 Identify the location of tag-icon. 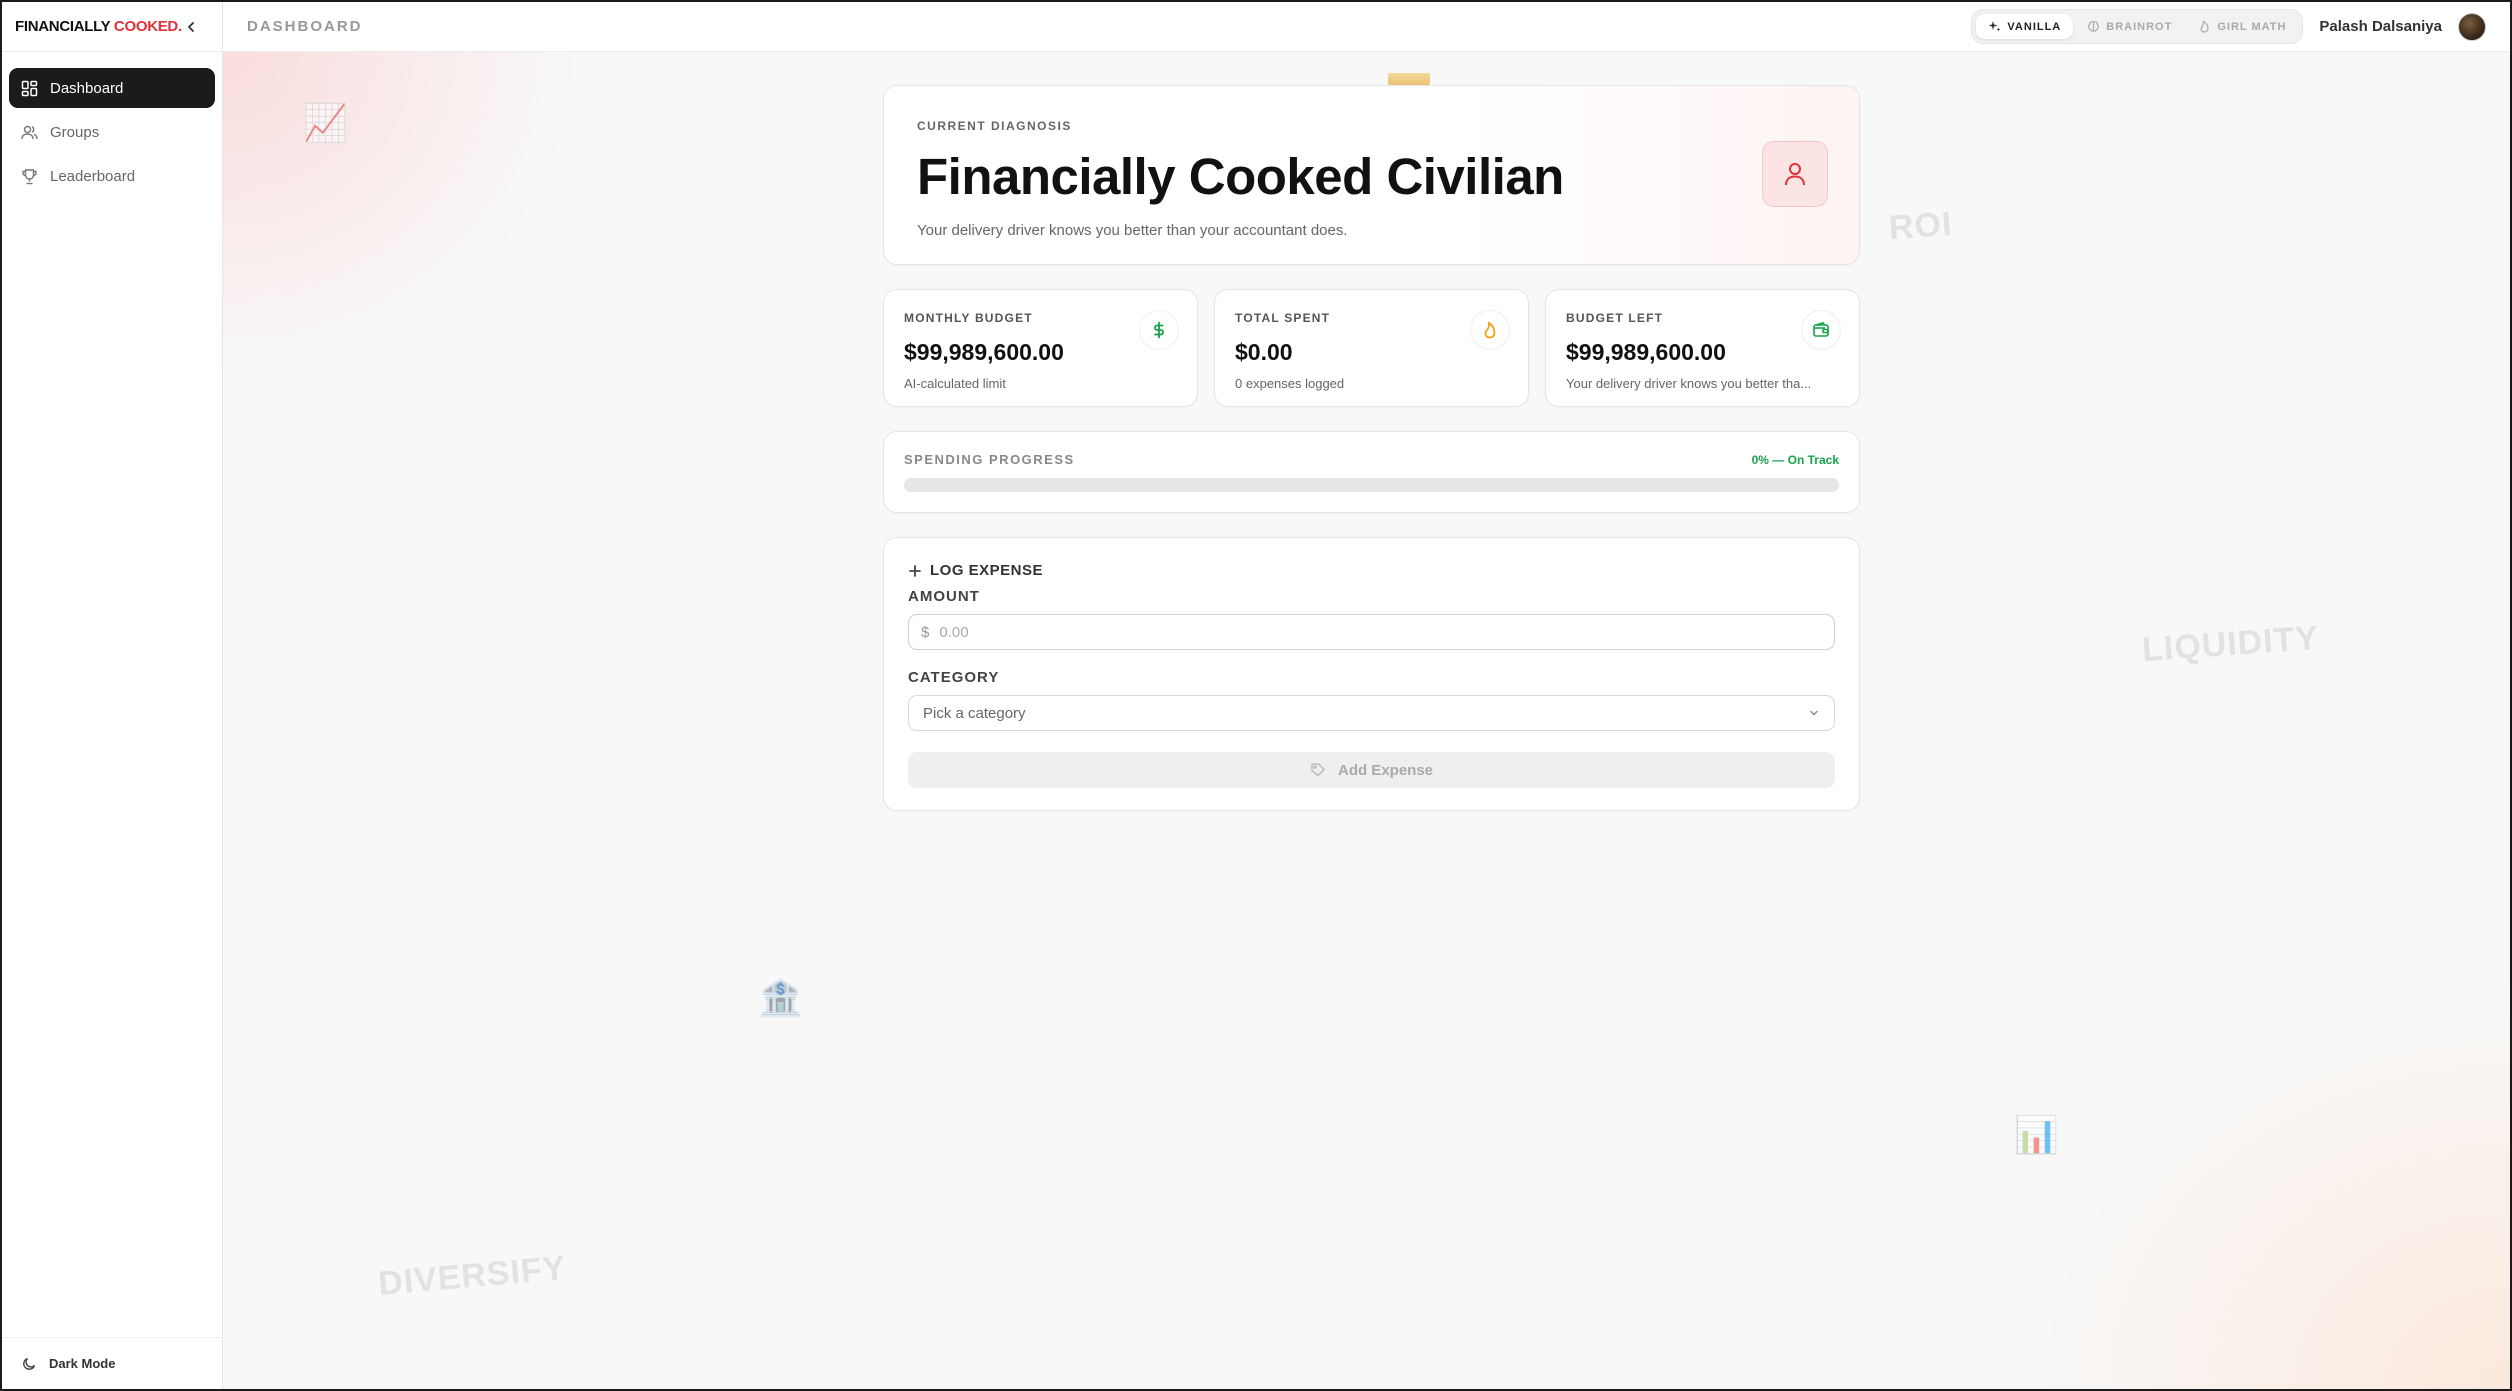
(1318, 770).